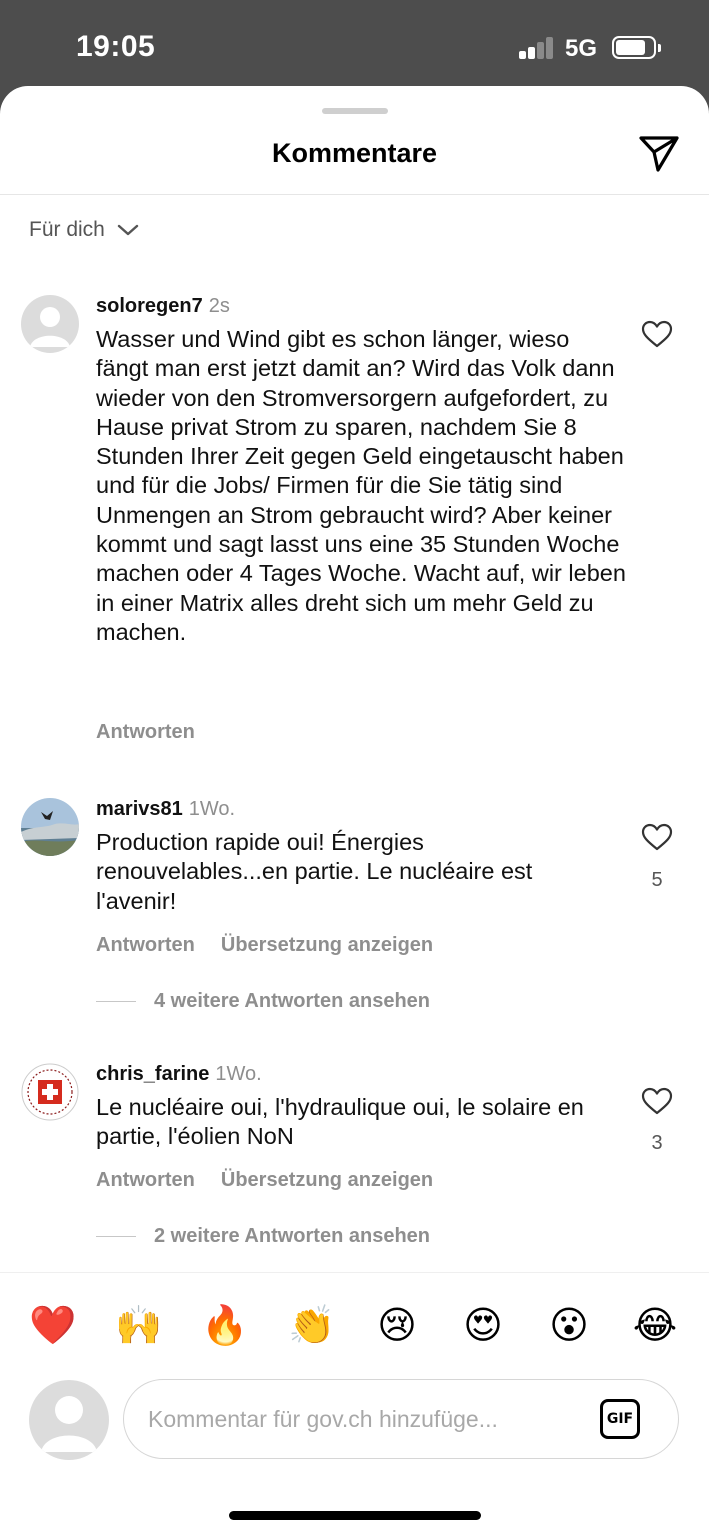 This screenshot has height=1536, width=709. What do you see at coordinates (354, 1326) in the screenshot?
I see `emoji-reaction-bar: ❤️ 🙌 🔥 👏 😢 😍 😮 😂` at bounding box center [354, 1326].